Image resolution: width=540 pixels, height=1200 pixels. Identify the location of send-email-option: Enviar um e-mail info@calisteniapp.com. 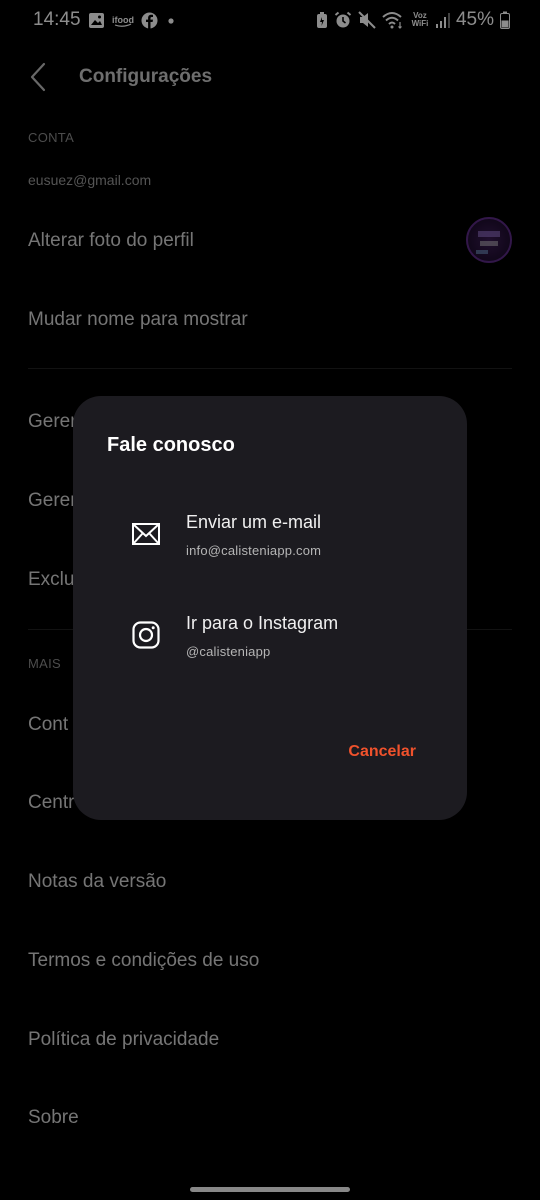
(270, 552).